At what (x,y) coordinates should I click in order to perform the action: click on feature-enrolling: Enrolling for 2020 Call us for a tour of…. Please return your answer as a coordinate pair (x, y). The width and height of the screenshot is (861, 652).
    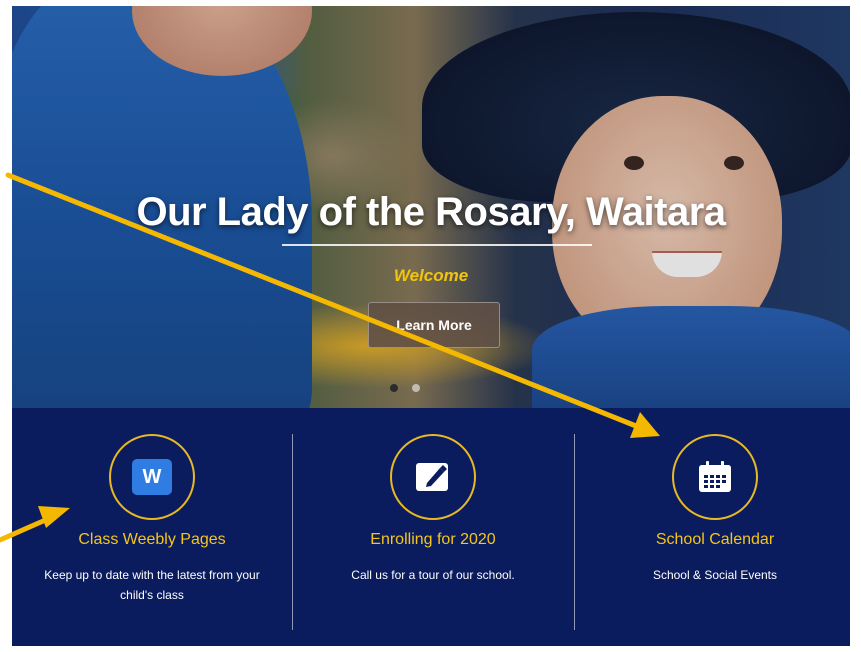
    Looking at the image, I should click on (433, 527).